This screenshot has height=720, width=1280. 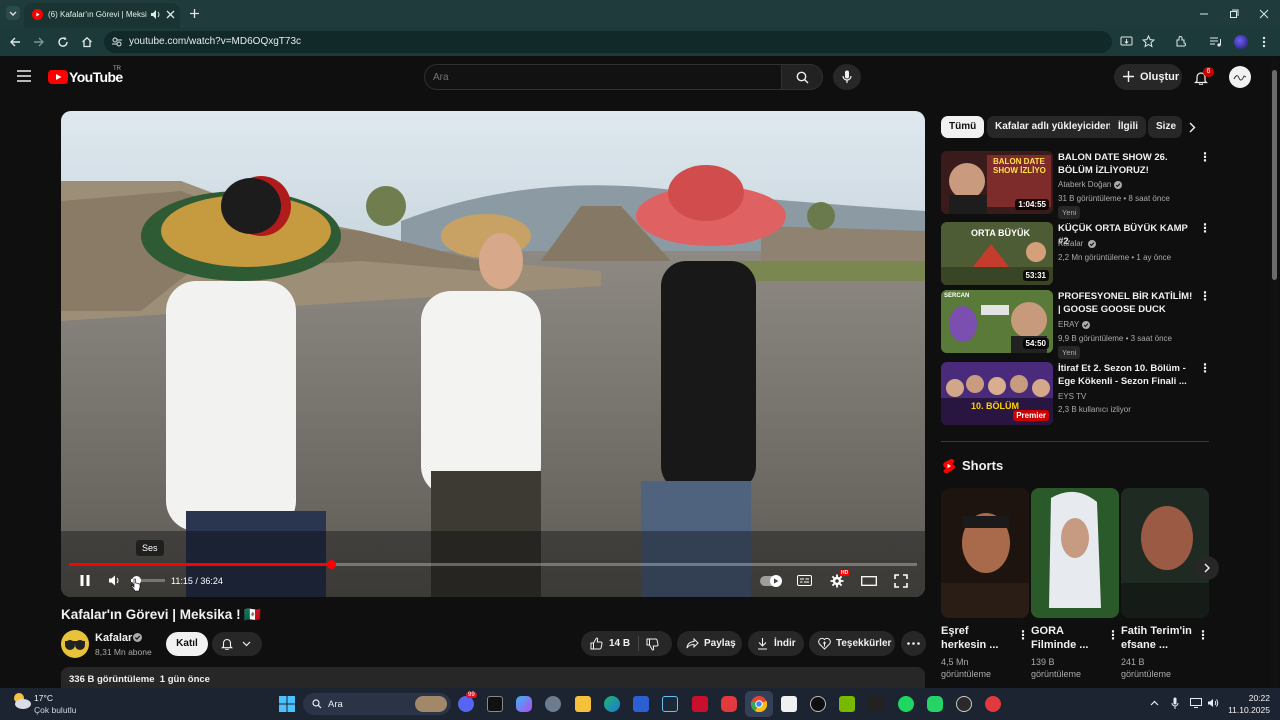 What do you see at coordinates (1127, 164) in the screenshot?
I see `recommendation-title: BALON DATE SHOW 26. BÖLÜM İZLİYORUZ!` at bounding box center [1127, 164].